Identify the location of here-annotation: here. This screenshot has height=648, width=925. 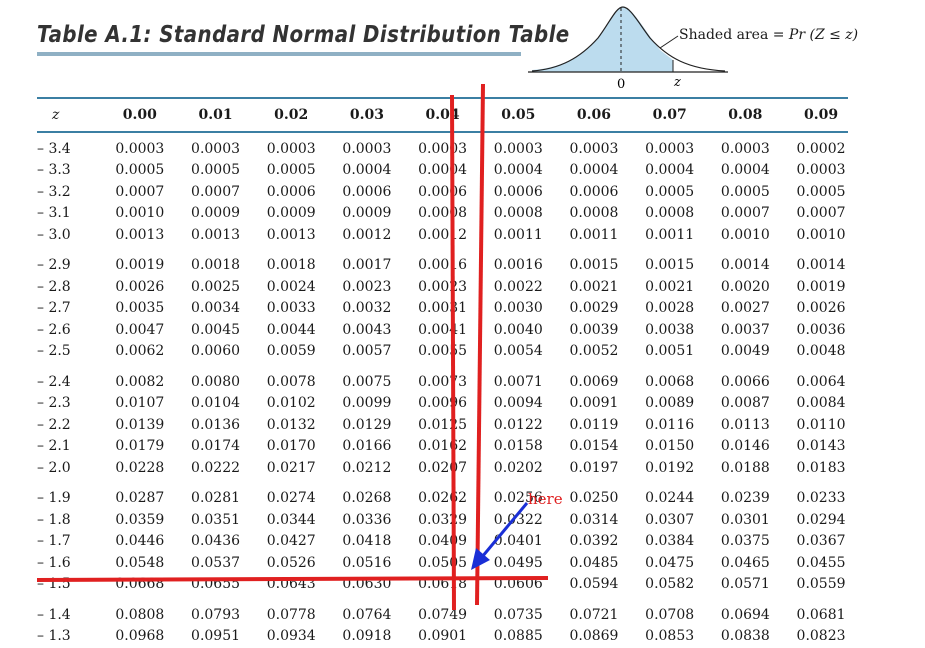
(545, 499).